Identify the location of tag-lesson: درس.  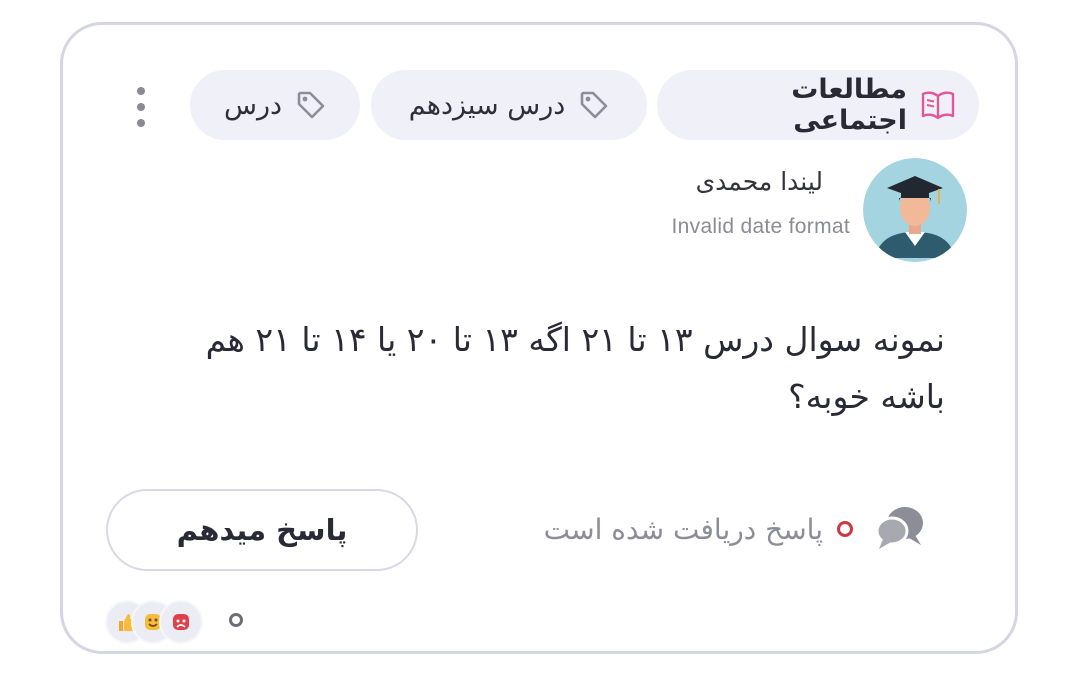
(275, 105).